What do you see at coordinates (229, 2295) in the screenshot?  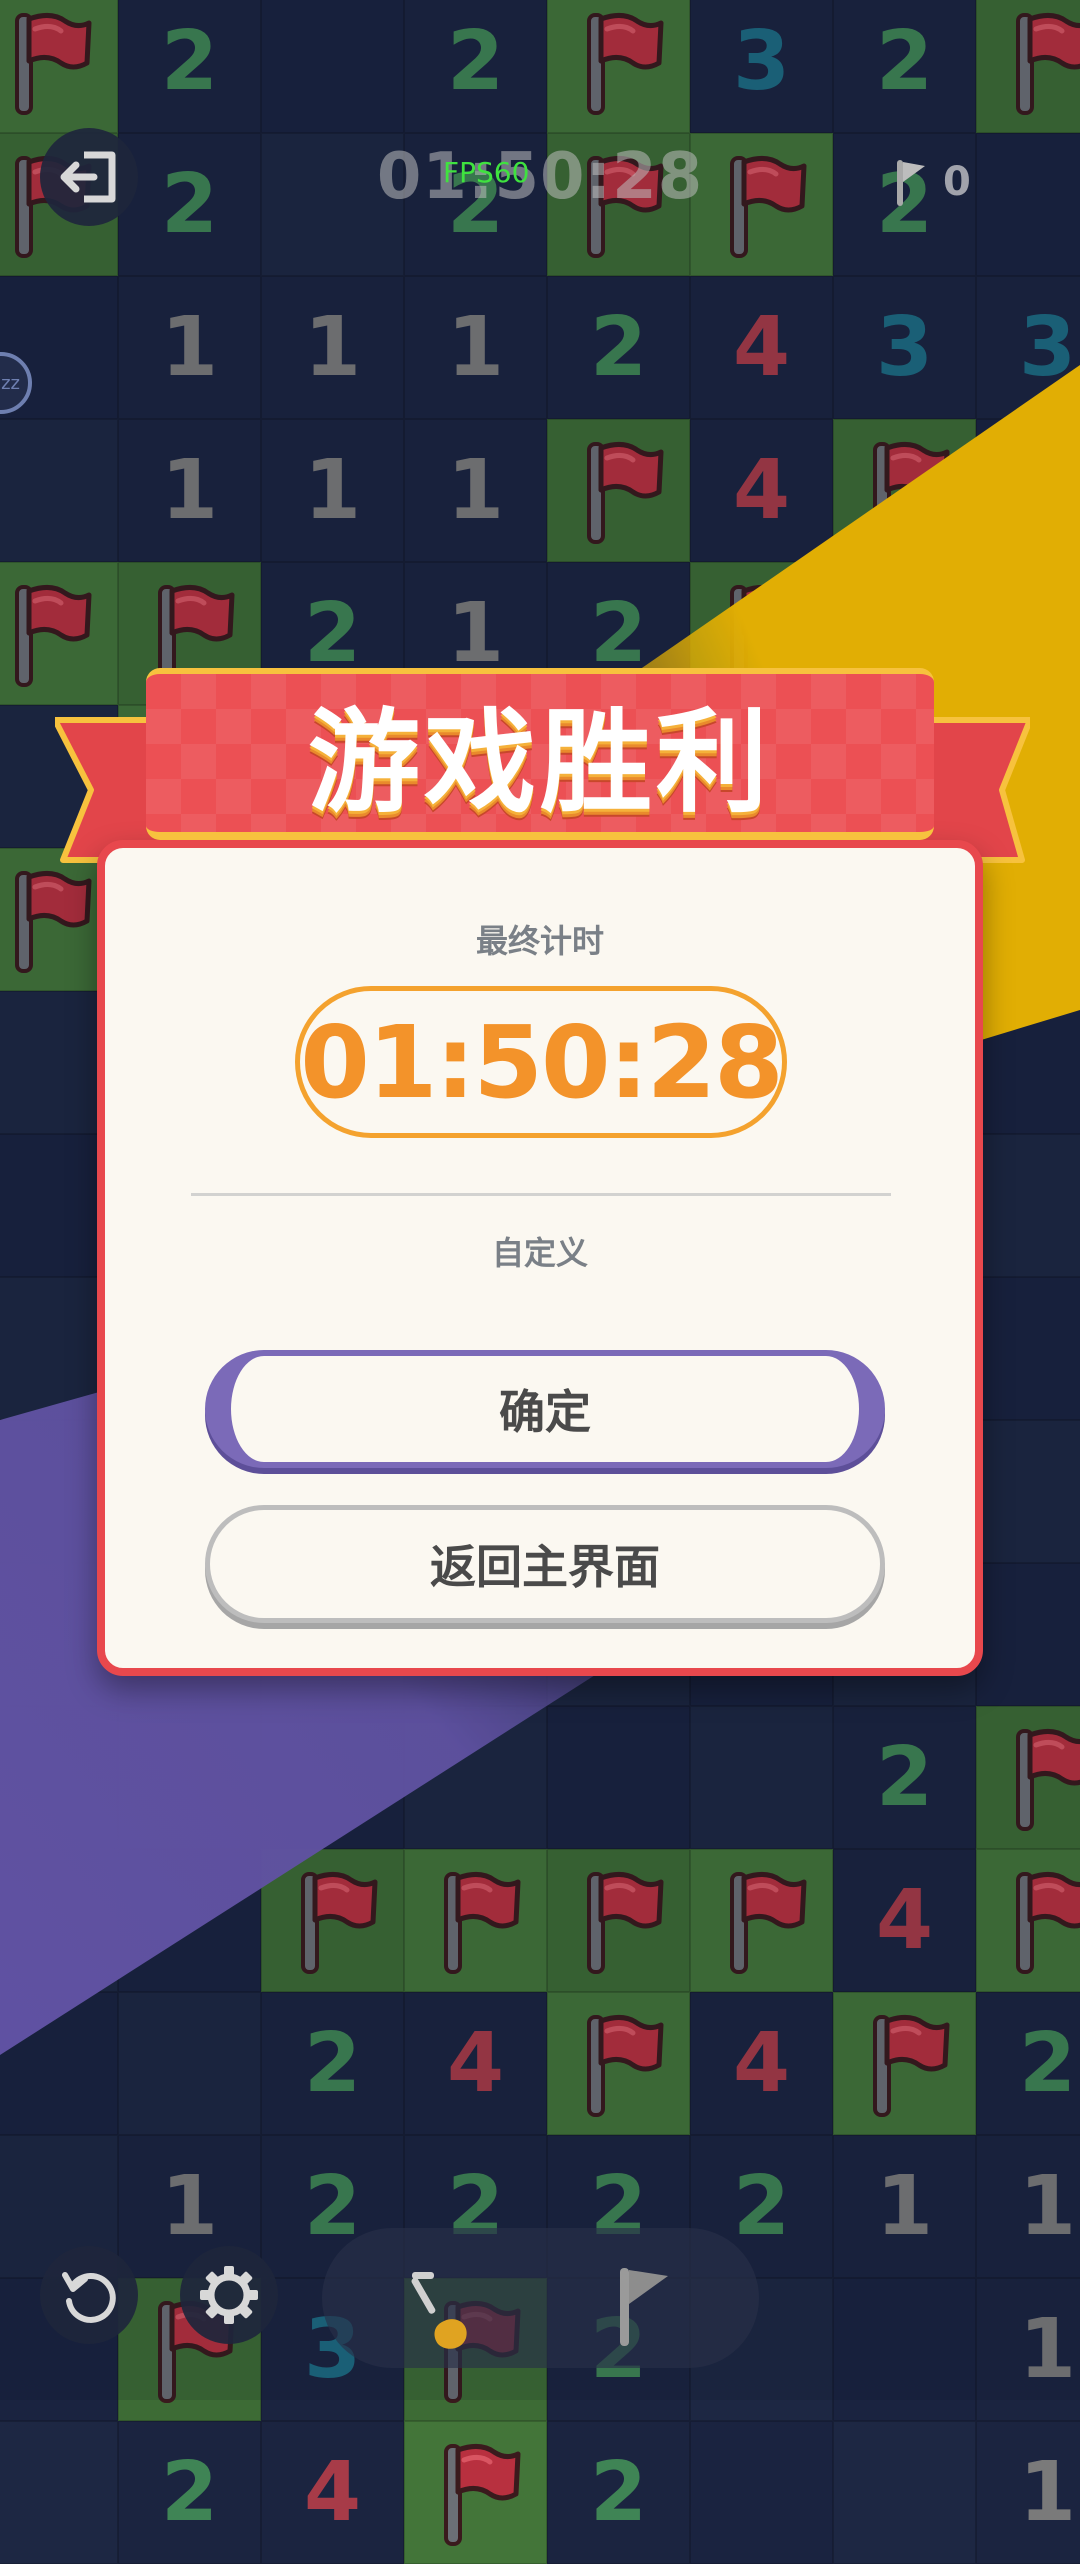 I see `settings-button` at bounding box center [229, 2295].